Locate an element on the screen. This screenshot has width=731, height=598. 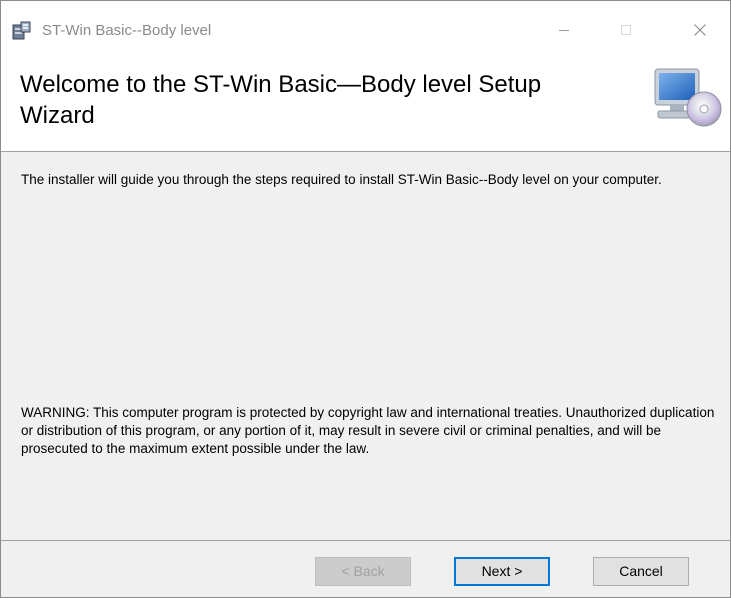
window-title: ST-Win Basic--Body level is located at coordinates (127, 30).